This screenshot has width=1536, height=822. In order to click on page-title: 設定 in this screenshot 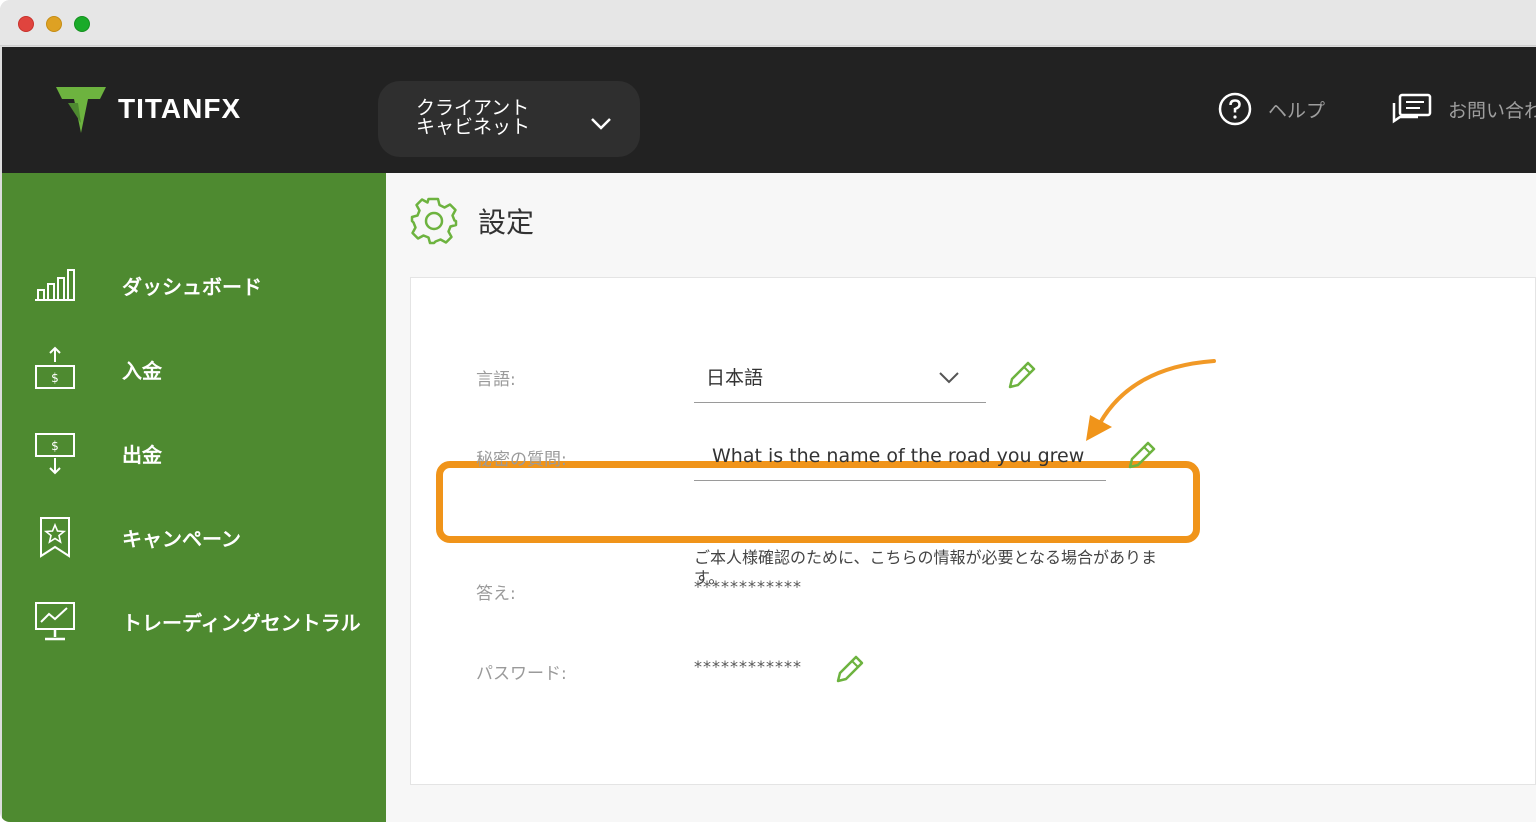, I will do `click(506, 222)`.